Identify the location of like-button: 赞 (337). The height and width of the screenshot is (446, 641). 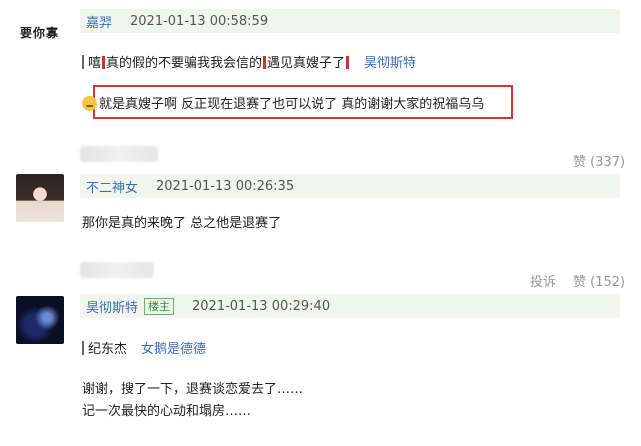
(599, 160).